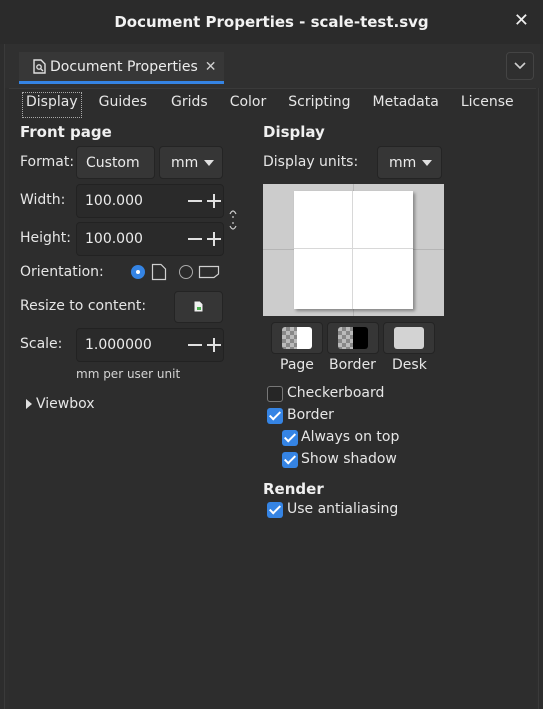  I want to click on window-titlebar: Document Properties - scale-test.svg ✕, so click(271, 22).